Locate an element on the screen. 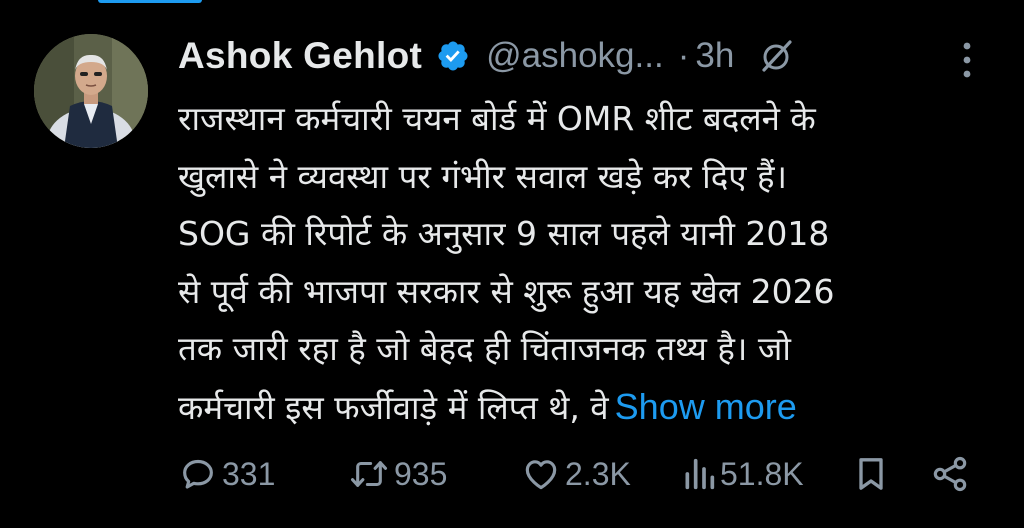 The width and height of the screenshot is (1024, 528). author-name: Ashok Gehlot is located at coordinates (300, 56).